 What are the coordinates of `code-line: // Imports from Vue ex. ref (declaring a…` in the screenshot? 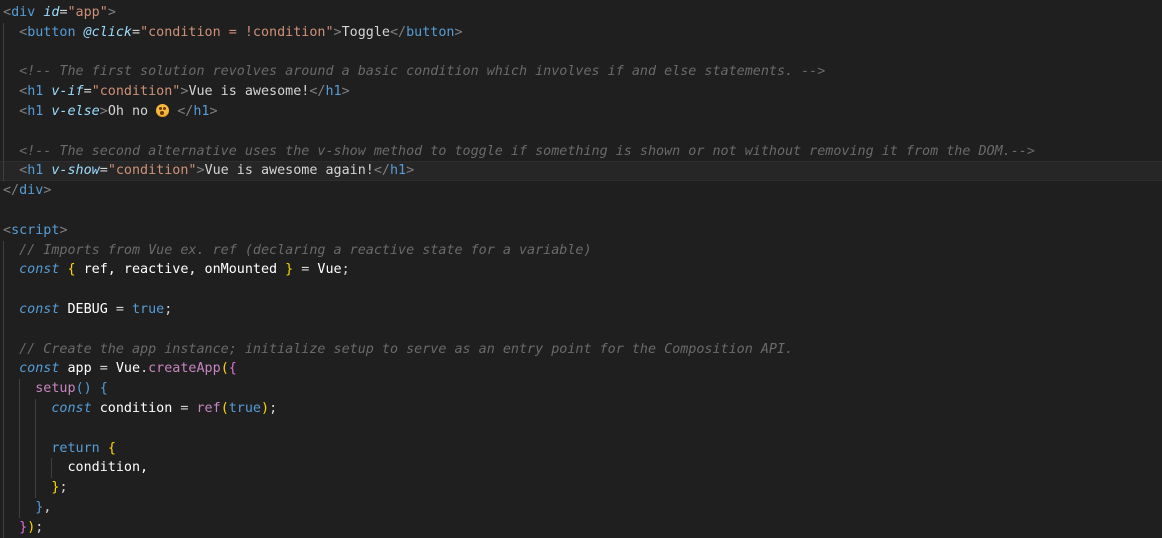 It's located at (581, 250).